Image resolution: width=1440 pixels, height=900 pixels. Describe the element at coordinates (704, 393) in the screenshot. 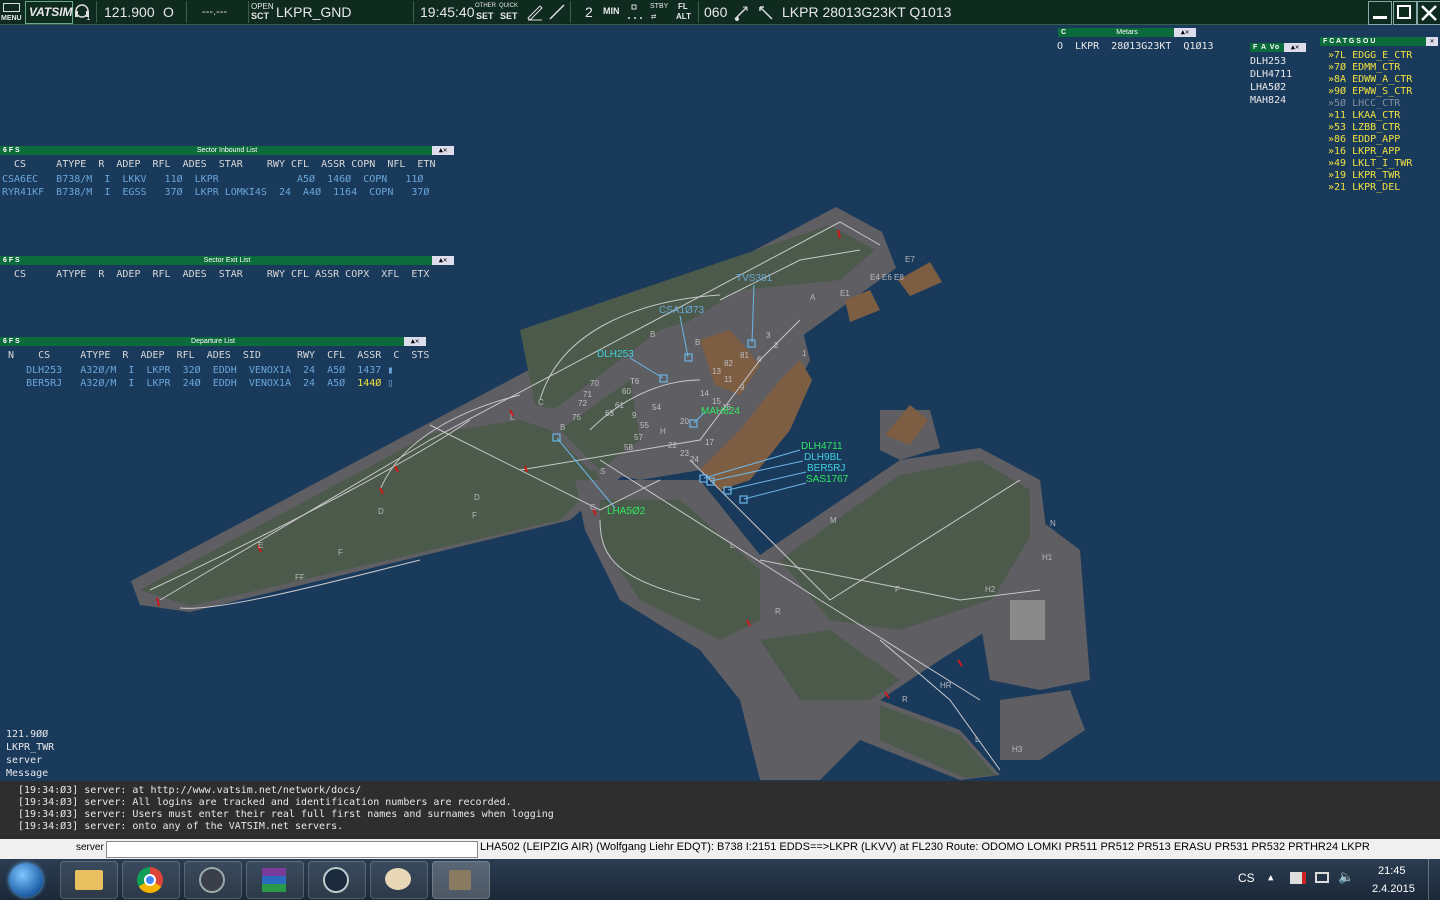

I see `svg-text: 14` at that location.